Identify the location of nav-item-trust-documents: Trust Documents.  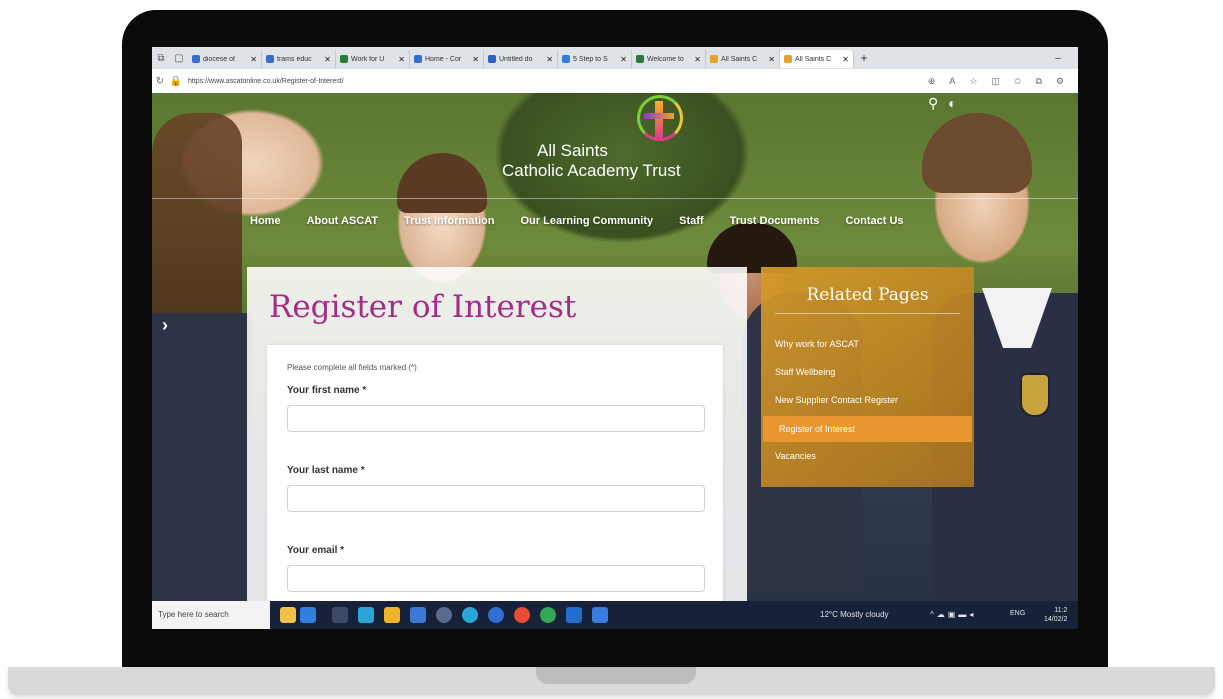
(775, 221).